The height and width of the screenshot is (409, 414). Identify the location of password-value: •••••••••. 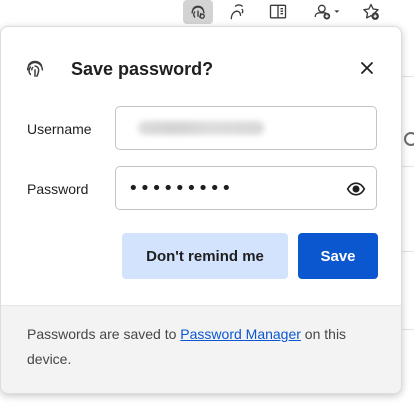
(180, 188).